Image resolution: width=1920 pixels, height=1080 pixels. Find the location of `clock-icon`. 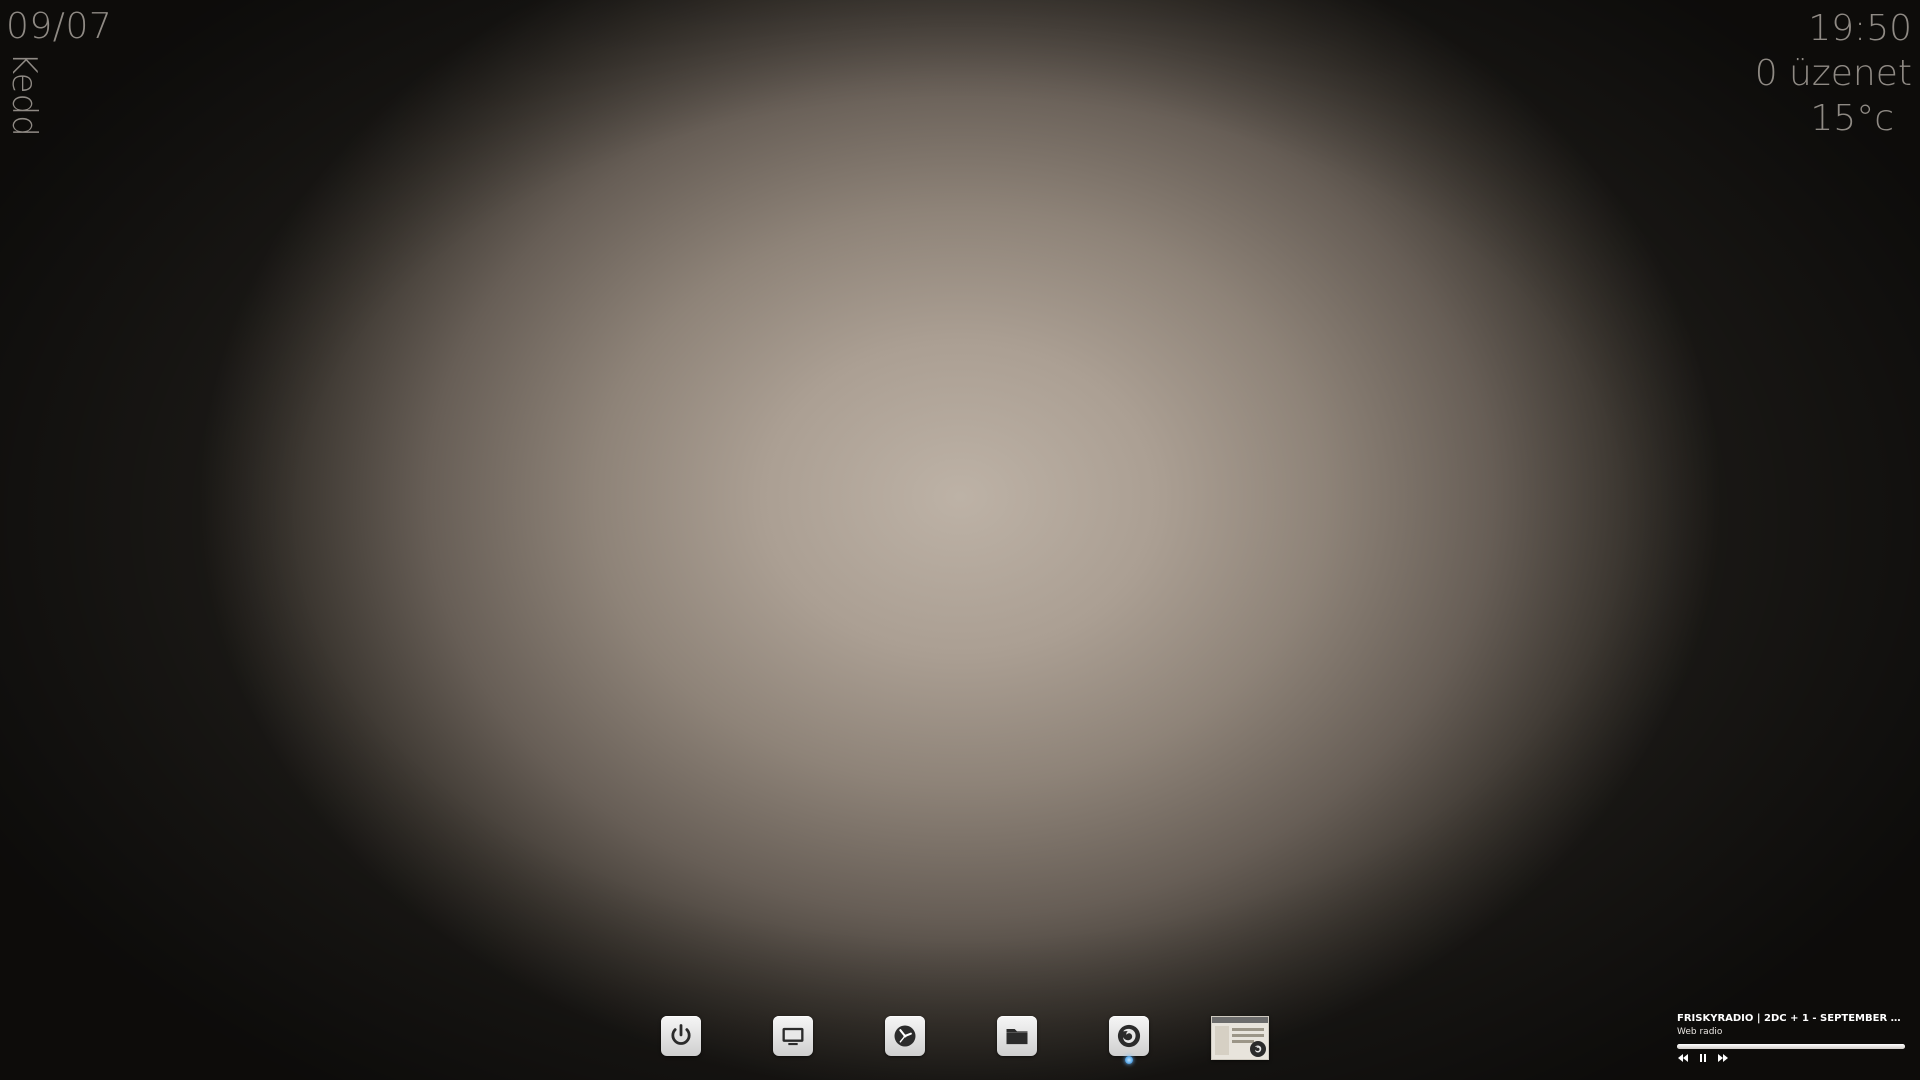

clock-icon is located at coordinates (905, 1036).